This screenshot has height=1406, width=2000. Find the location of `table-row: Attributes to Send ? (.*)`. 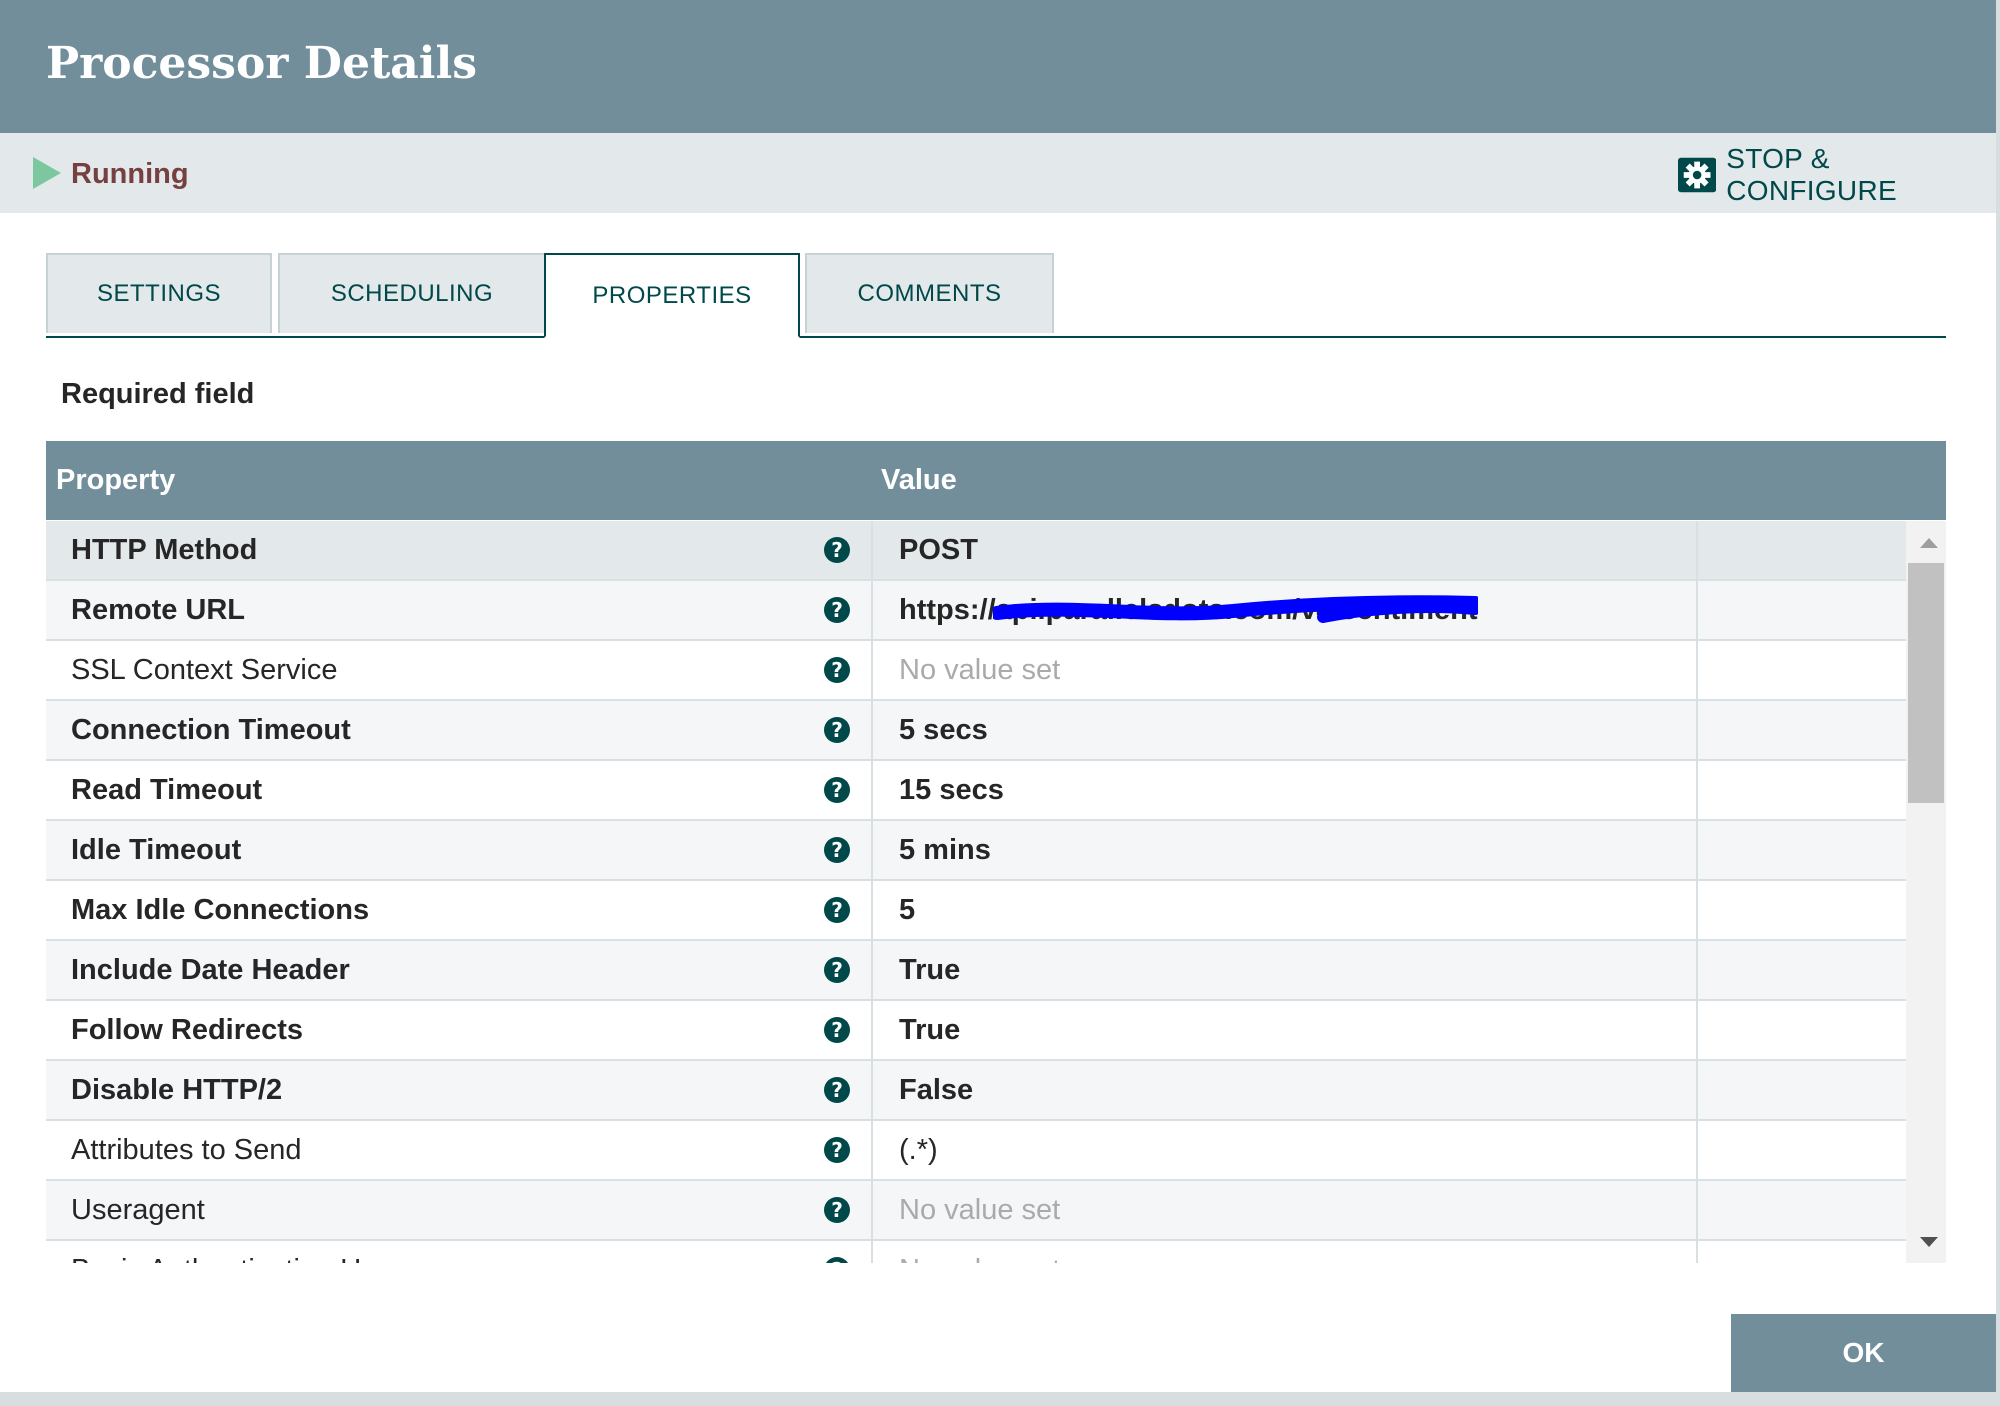

table-row: Attributes to Send ? (.*) is located at coordinates (976, 1151).